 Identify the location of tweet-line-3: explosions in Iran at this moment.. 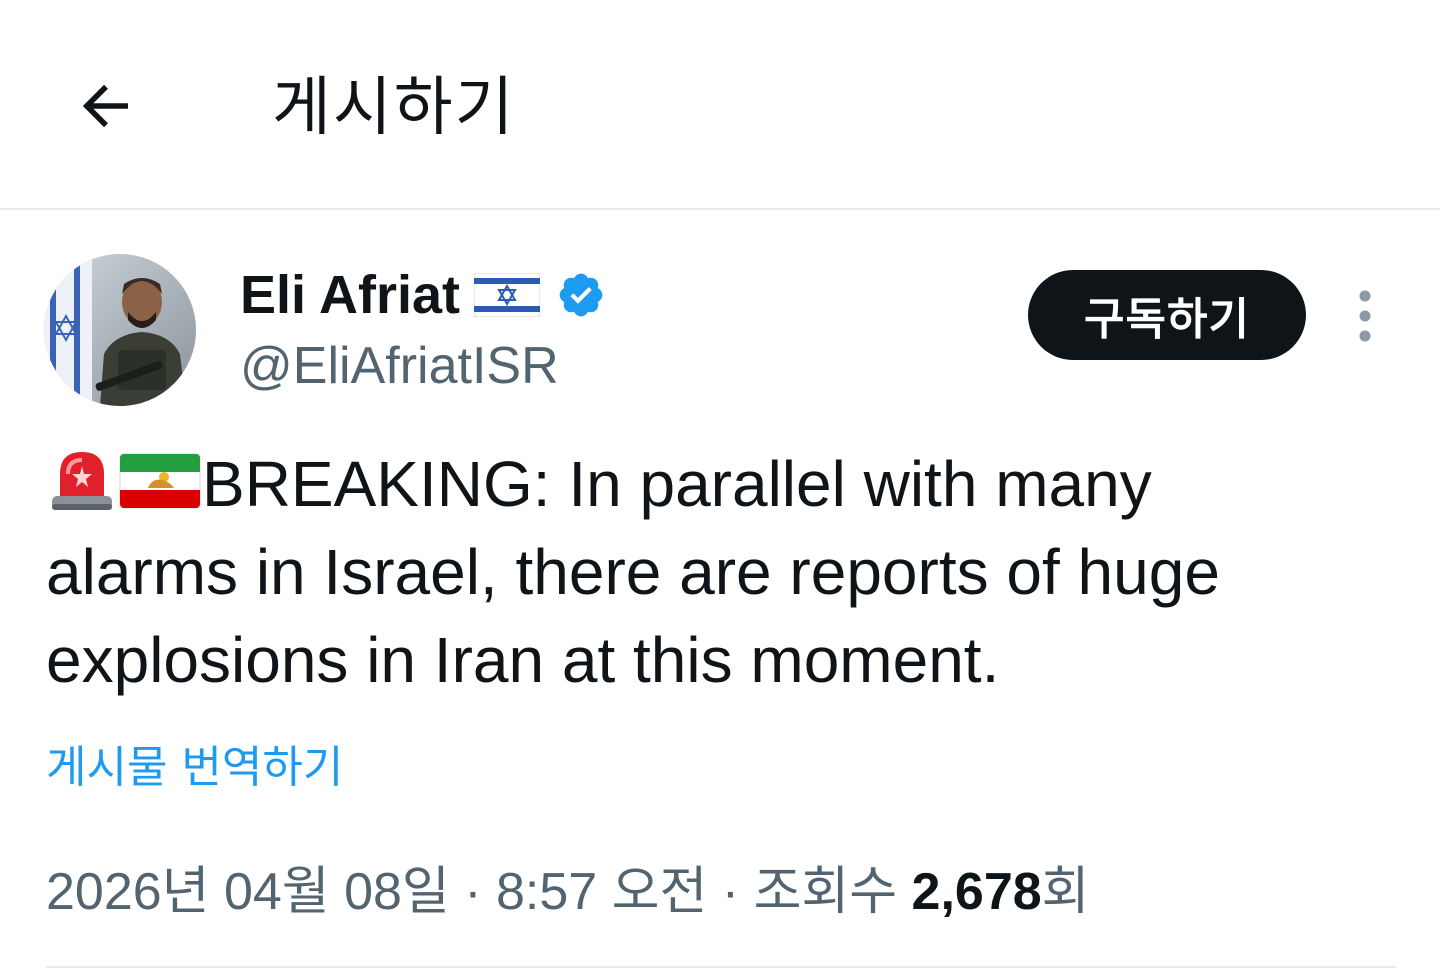
(523, 660).